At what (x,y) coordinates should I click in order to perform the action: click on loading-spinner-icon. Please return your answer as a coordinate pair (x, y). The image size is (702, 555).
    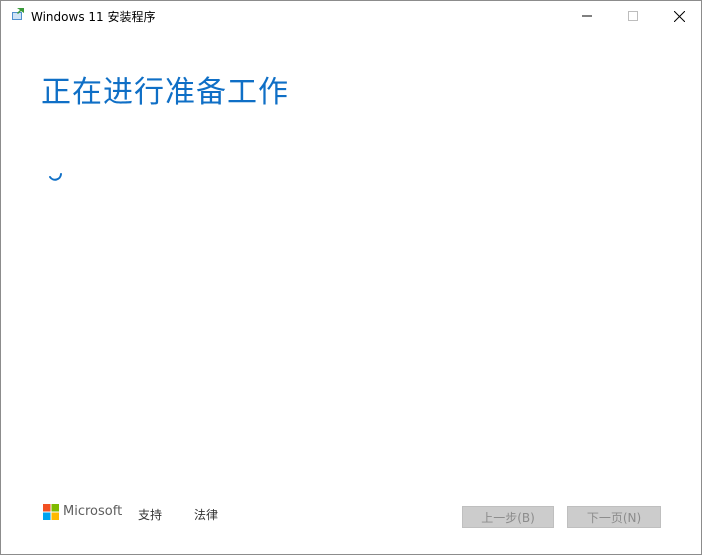
    Looking at the image, I should click on (55, 177).